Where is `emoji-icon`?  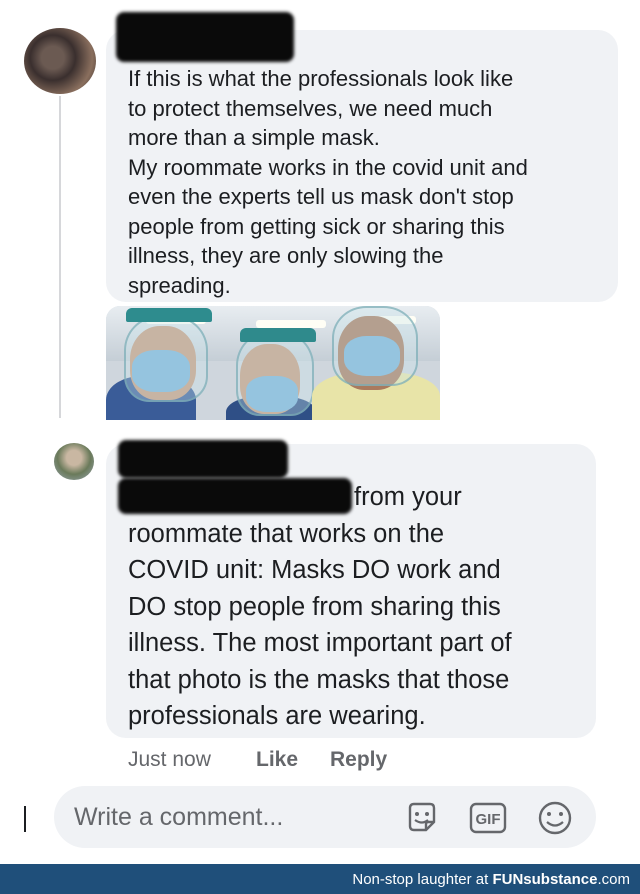
emoji-icon is located at coordinates (555, 821).